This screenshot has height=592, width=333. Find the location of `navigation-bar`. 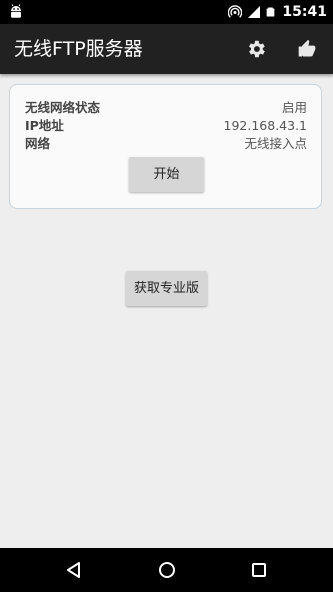

navigation-bar is located at coordinates (166, 570).